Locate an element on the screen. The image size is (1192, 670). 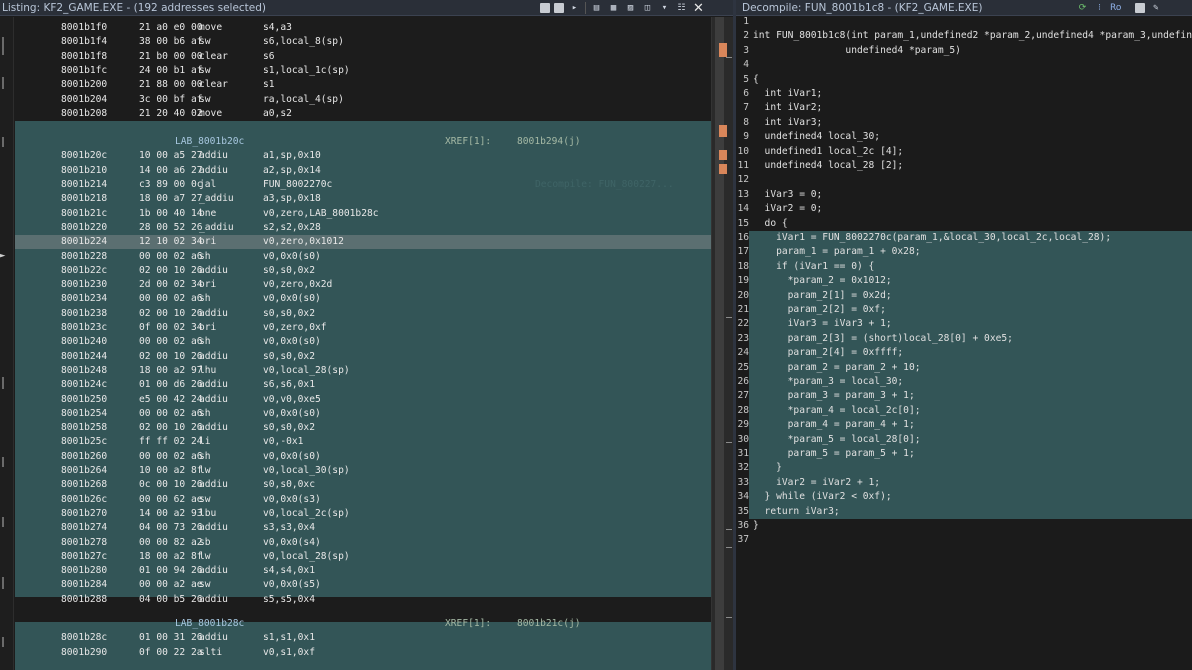
decompile-line: 37 is located at coordinates (964, 540).